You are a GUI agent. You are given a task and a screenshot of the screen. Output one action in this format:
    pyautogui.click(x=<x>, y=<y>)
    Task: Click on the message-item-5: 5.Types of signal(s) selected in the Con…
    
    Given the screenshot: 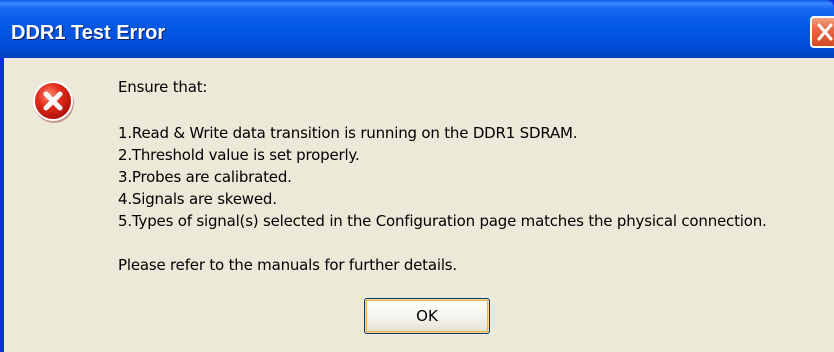 What is the action you would take?
    pyautogui.click(x=442, y=221)
    